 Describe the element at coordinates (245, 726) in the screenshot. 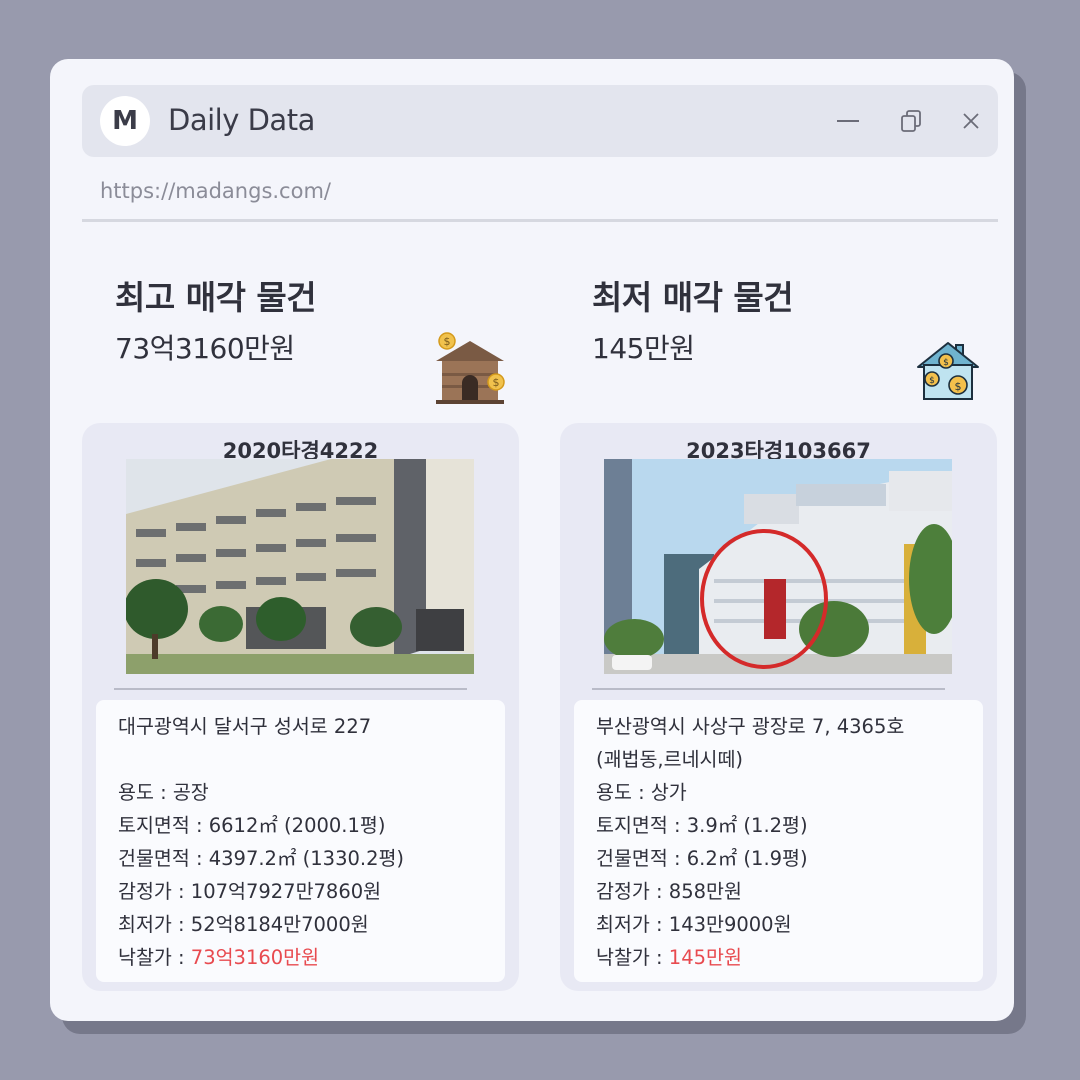

I see `address: 대구광역시 달서구 성서로 227` at that location.